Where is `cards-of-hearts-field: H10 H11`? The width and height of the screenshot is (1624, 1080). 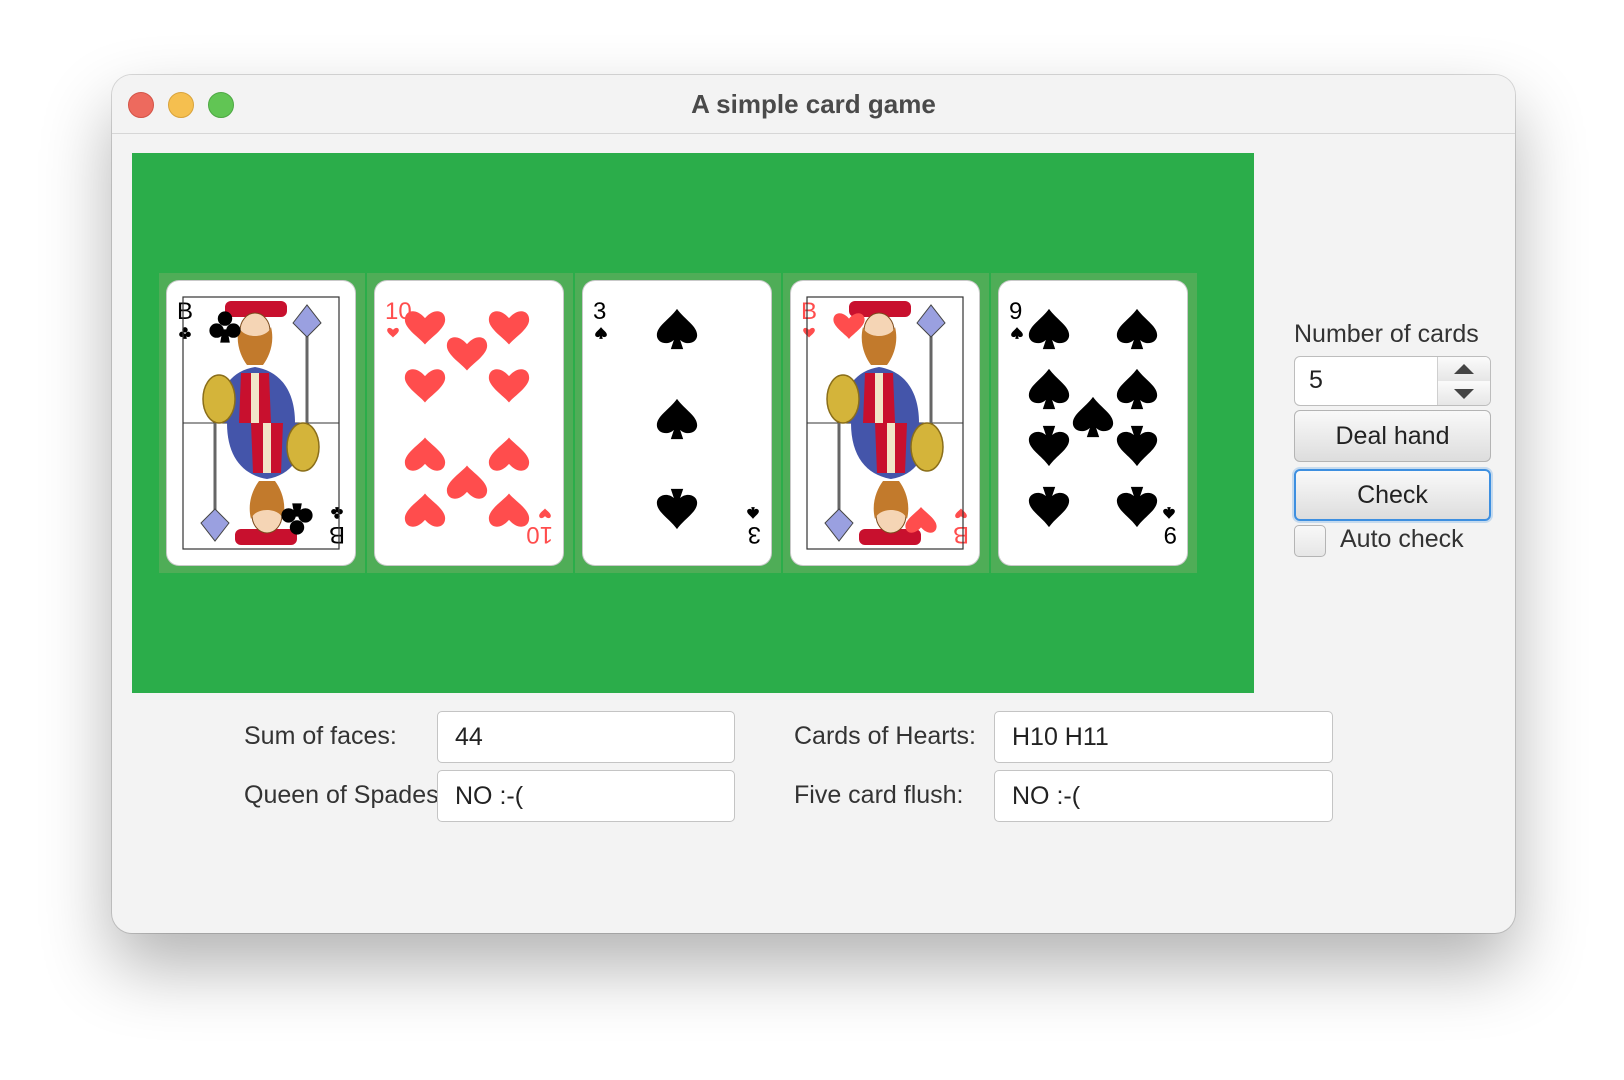
cards-of-hearts-field: H10 H11 is located at coordinates (1163, 737).